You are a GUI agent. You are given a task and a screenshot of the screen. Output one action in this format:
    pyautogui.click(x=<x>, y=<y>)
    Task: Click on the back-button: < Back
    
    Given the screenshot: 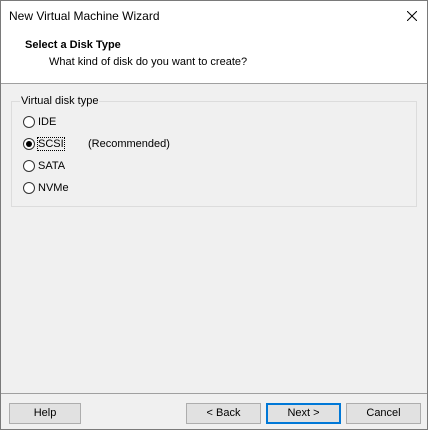 What is the action you would take?
    pyautogui.click(x=223, y=413)
    